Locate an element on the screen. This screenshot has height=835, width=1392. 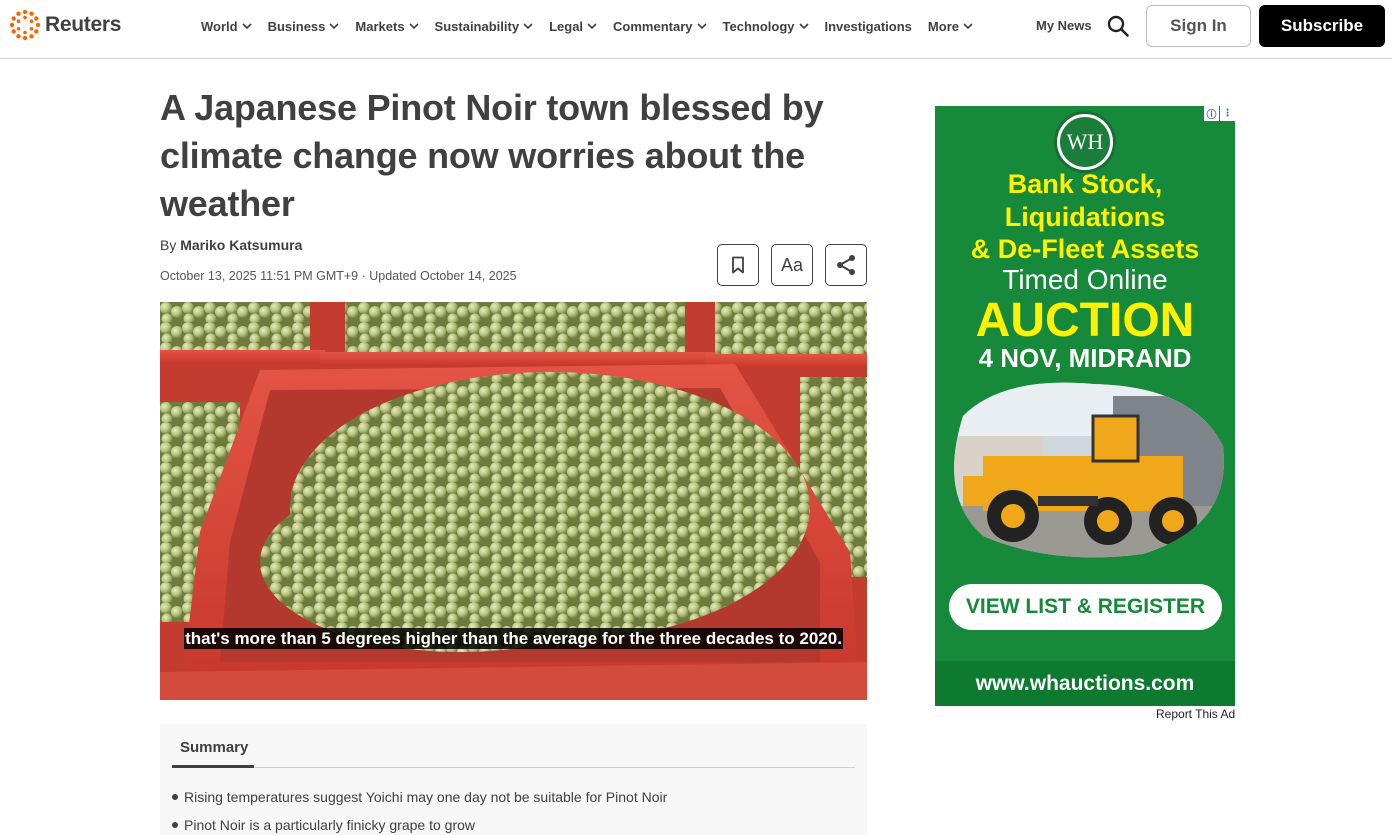
byline-prefix: By is located at coordinates (168, 245).